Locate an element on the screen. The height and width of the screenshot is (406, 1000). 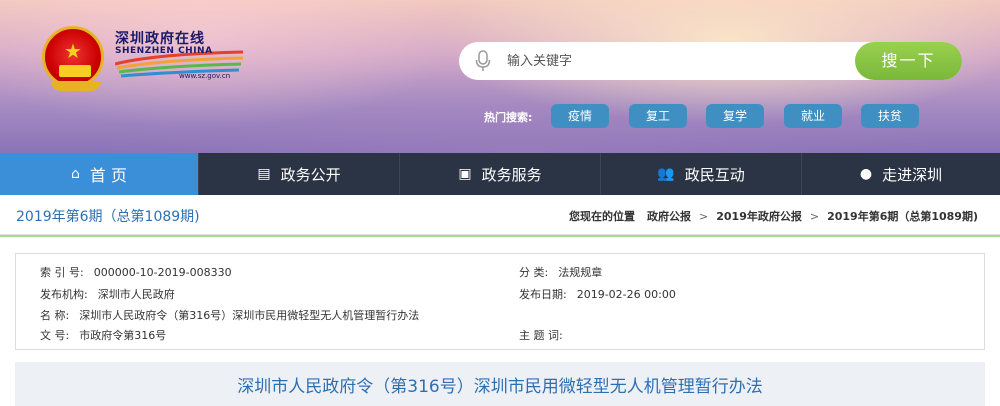
nav-item-about-shenzhen: ● 走进深圳 is located at coordinates (901, 174).